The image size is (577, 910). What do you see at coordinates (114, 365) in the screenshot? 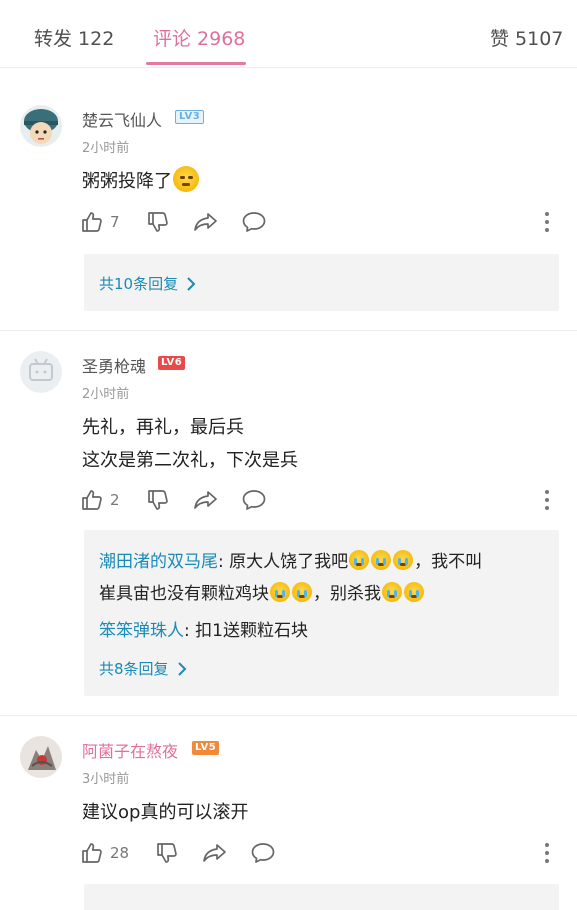
I see `username: 圣勇枪魂` at bounding box center [114, 365].